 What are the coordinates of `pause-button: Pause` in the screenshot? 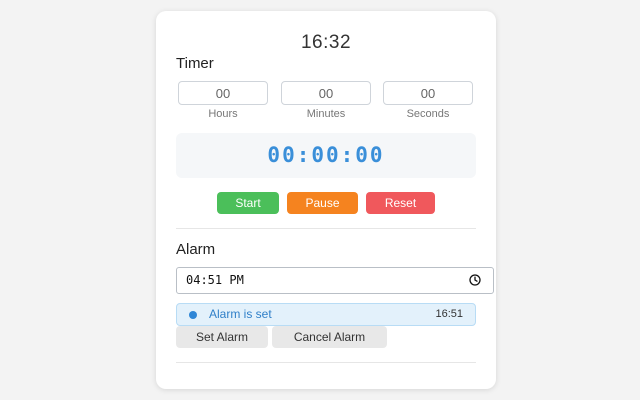 It's located at (322, 203).